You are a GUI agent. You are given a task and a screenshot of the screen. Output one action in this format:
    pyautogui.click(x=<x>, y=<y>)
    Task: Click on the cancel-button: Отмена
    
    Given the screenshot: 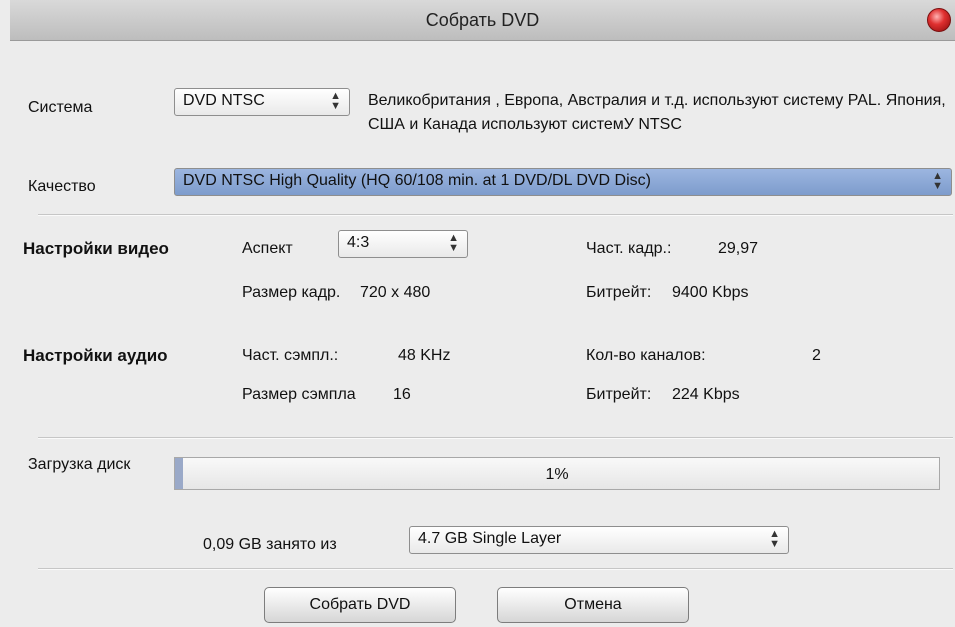 What is the action you would take?
    pyautogui.click(x=593, y=605)
    